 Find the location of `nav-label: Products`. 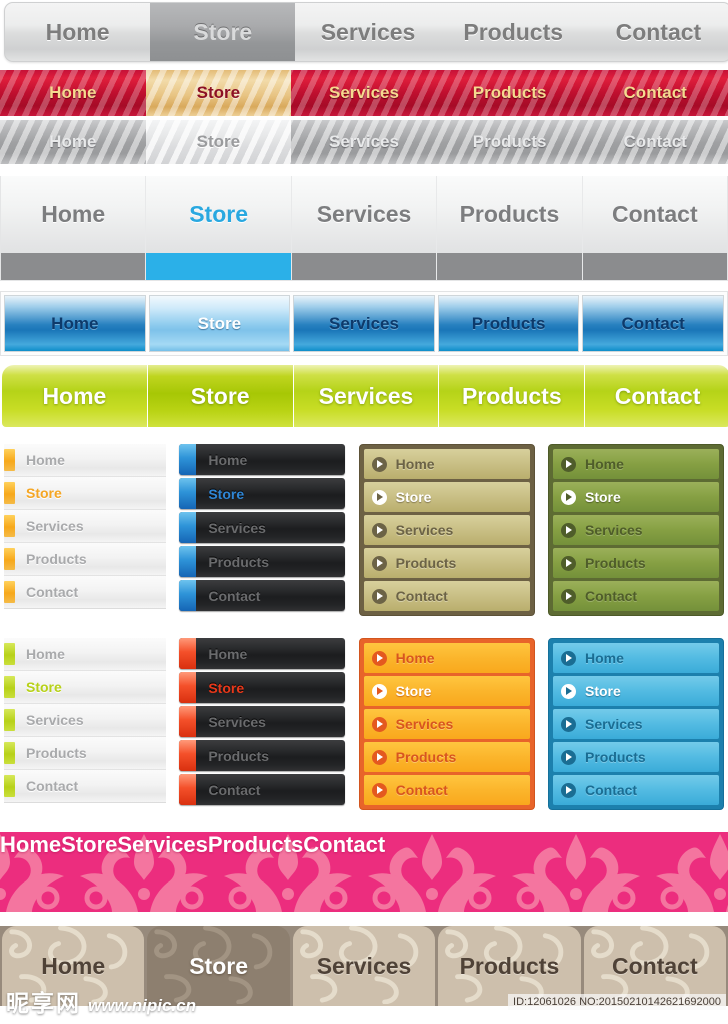

nav-label: Products is located at coordinates (513, 31).